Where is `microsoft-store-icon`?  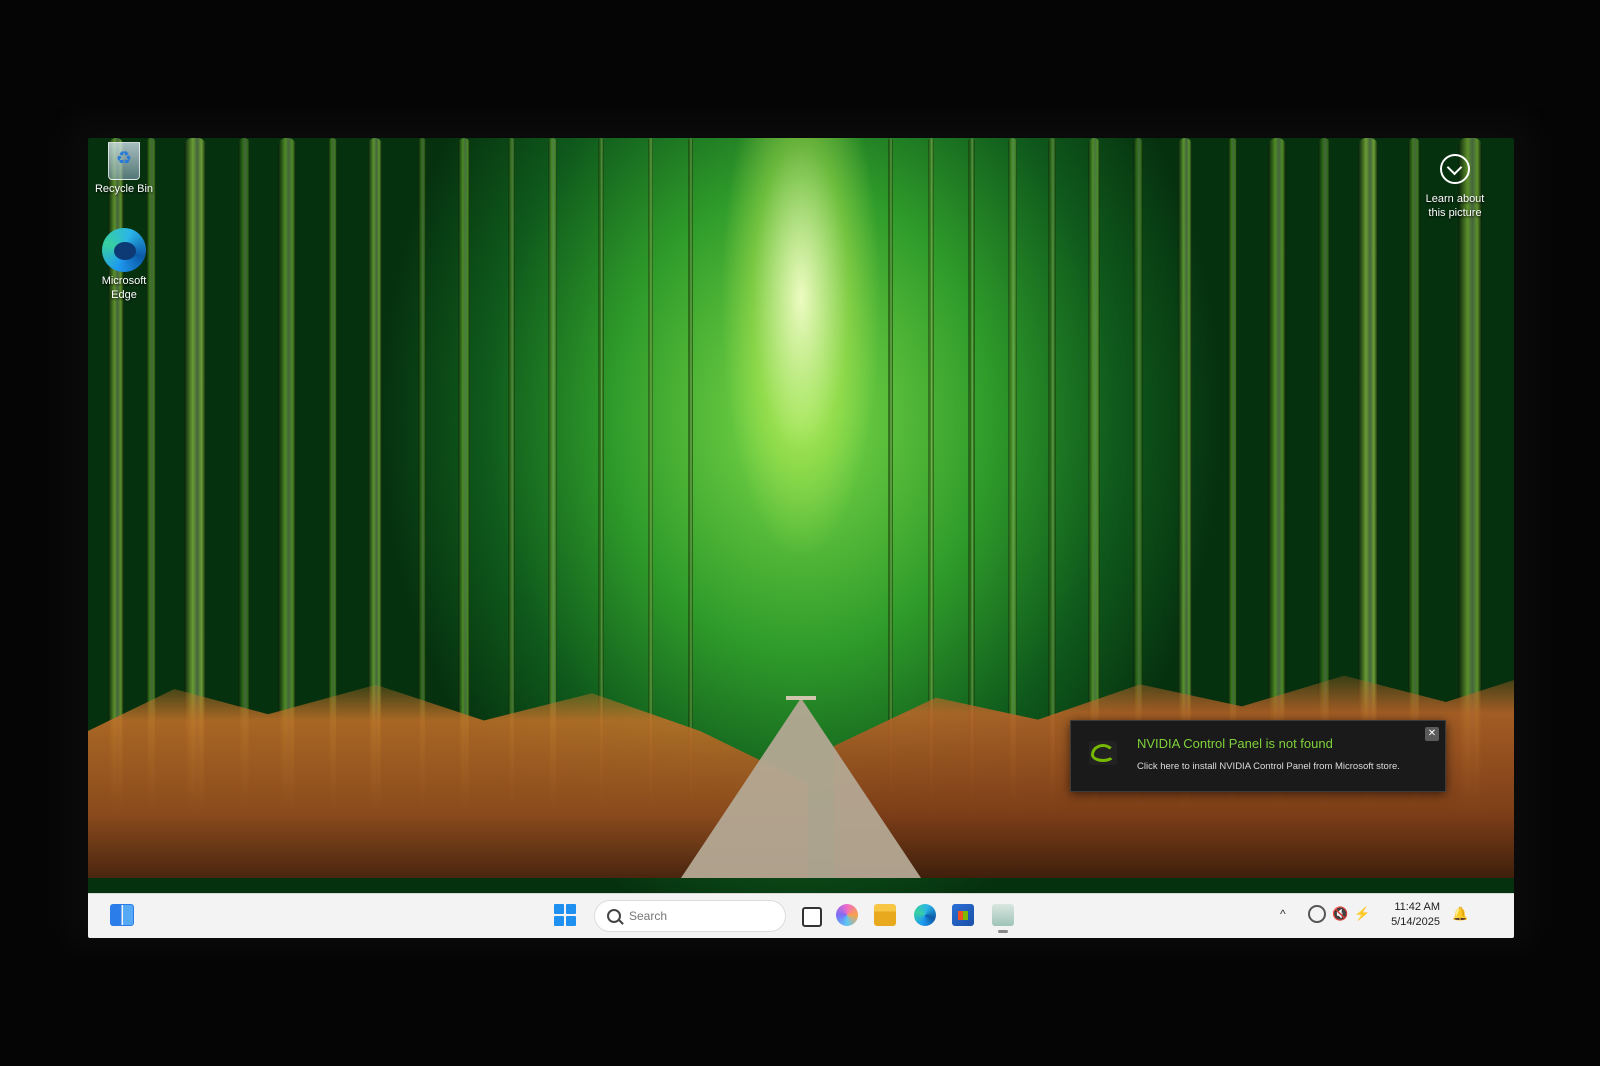
microsoft-store-icon is located at coordinates (963, 915).